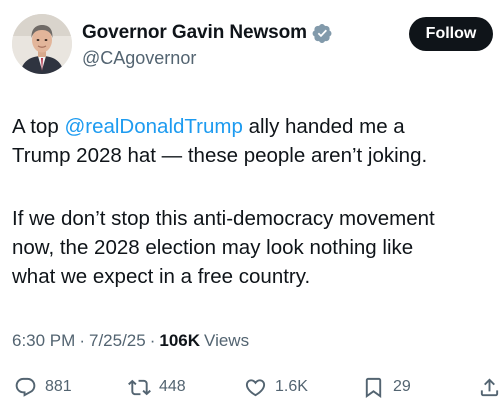 The image size is (500, 418). I want to click on tweet-meta: 6:30 PM · 7/25/25 · 106K Views, so click(130, 341).